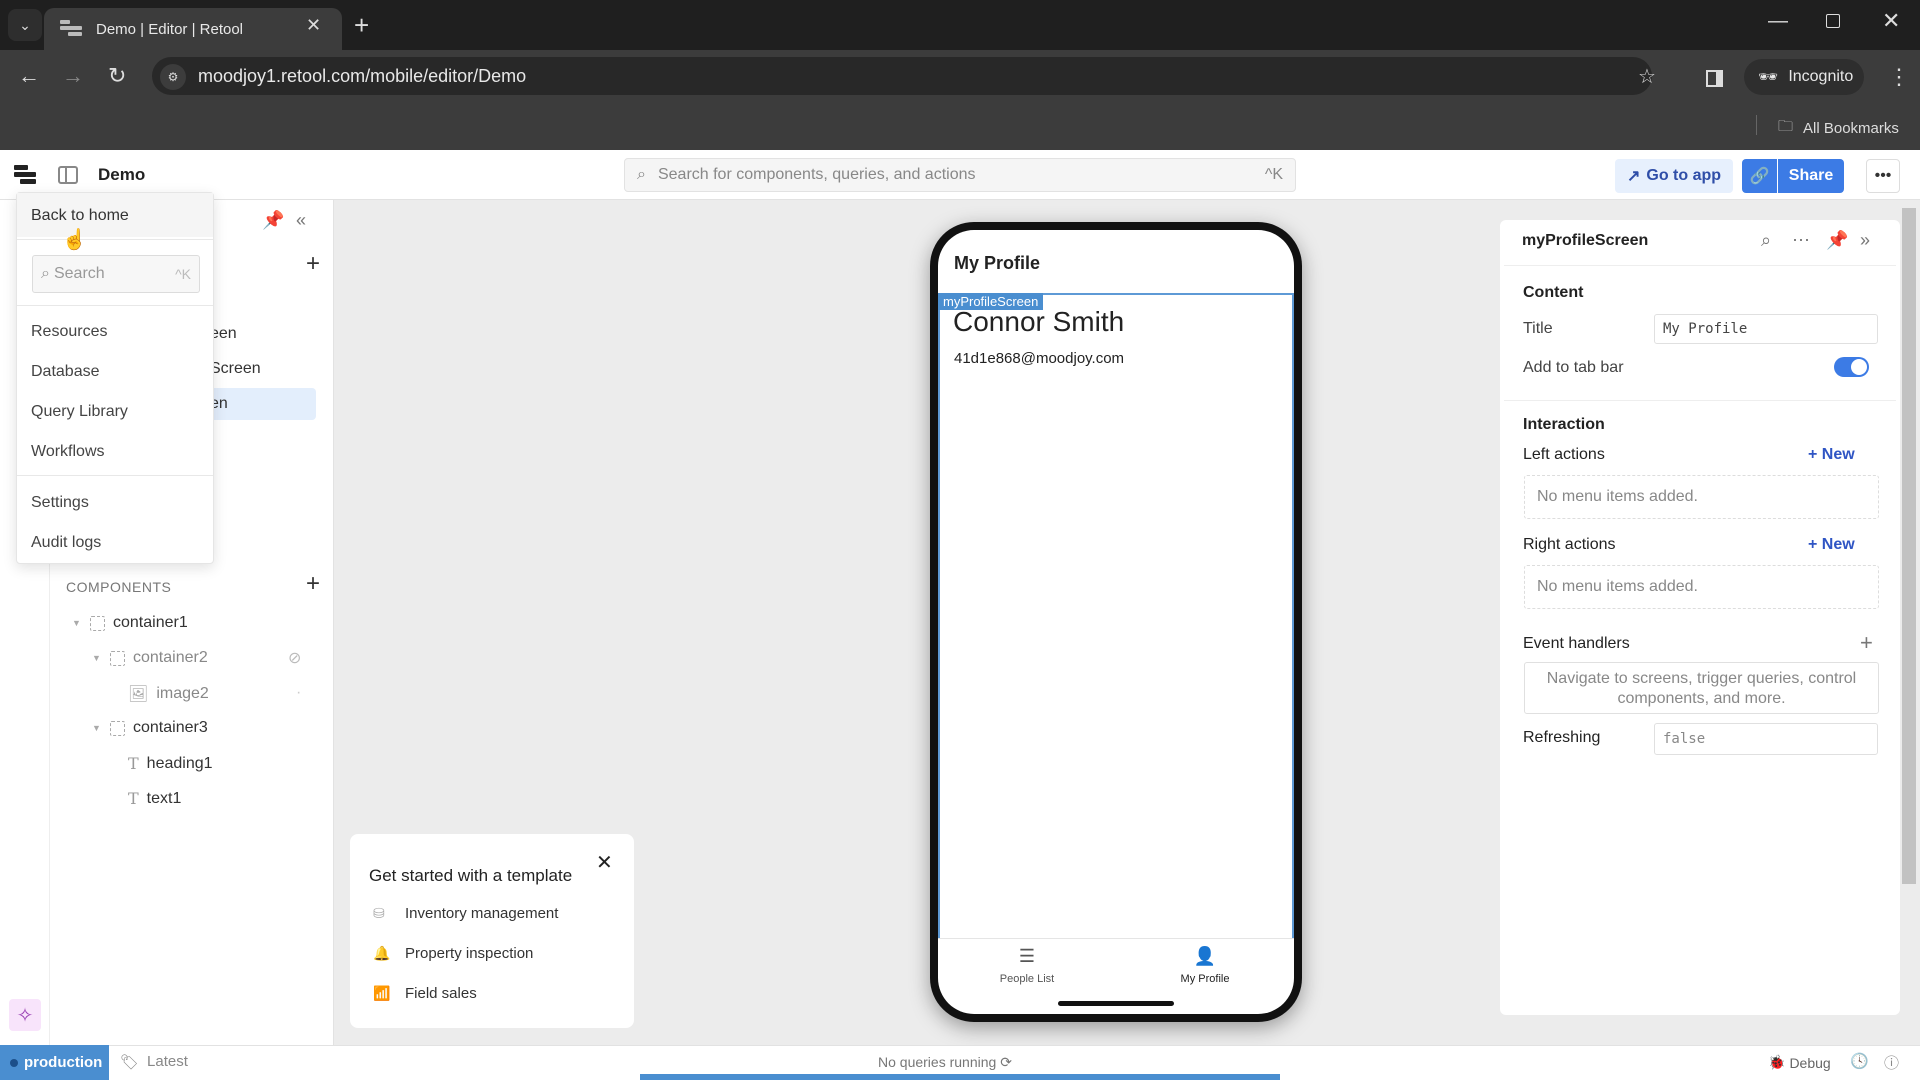 This screenshot has width=1920, height=1080. Describe the element at coordinates (168, 694) in the screenshot. I see `tree-item-image2: 🖼 image2` at that location.